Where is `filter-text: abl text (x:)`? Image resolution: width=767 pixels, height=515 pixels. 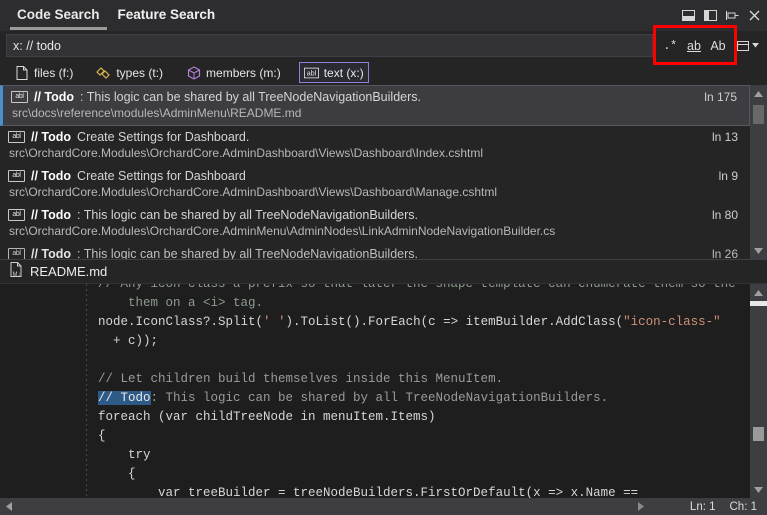
filter-text: abl text (x:) is located at coordinates (333, 72).